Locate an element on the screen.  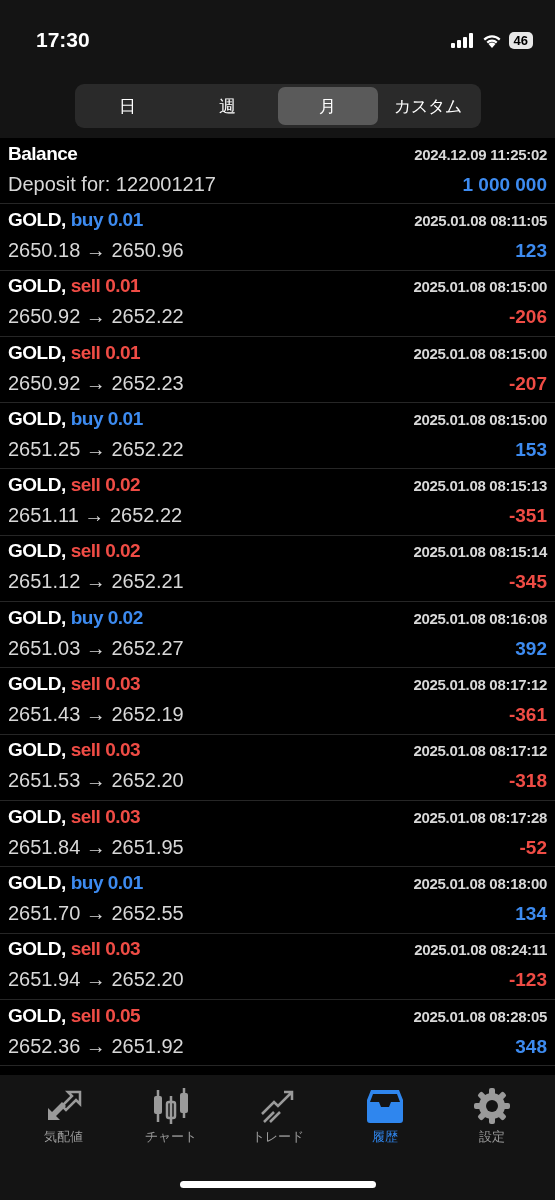
deal-time: 2025.01.08 08:28:05 is located at coordinates (480, 1016).